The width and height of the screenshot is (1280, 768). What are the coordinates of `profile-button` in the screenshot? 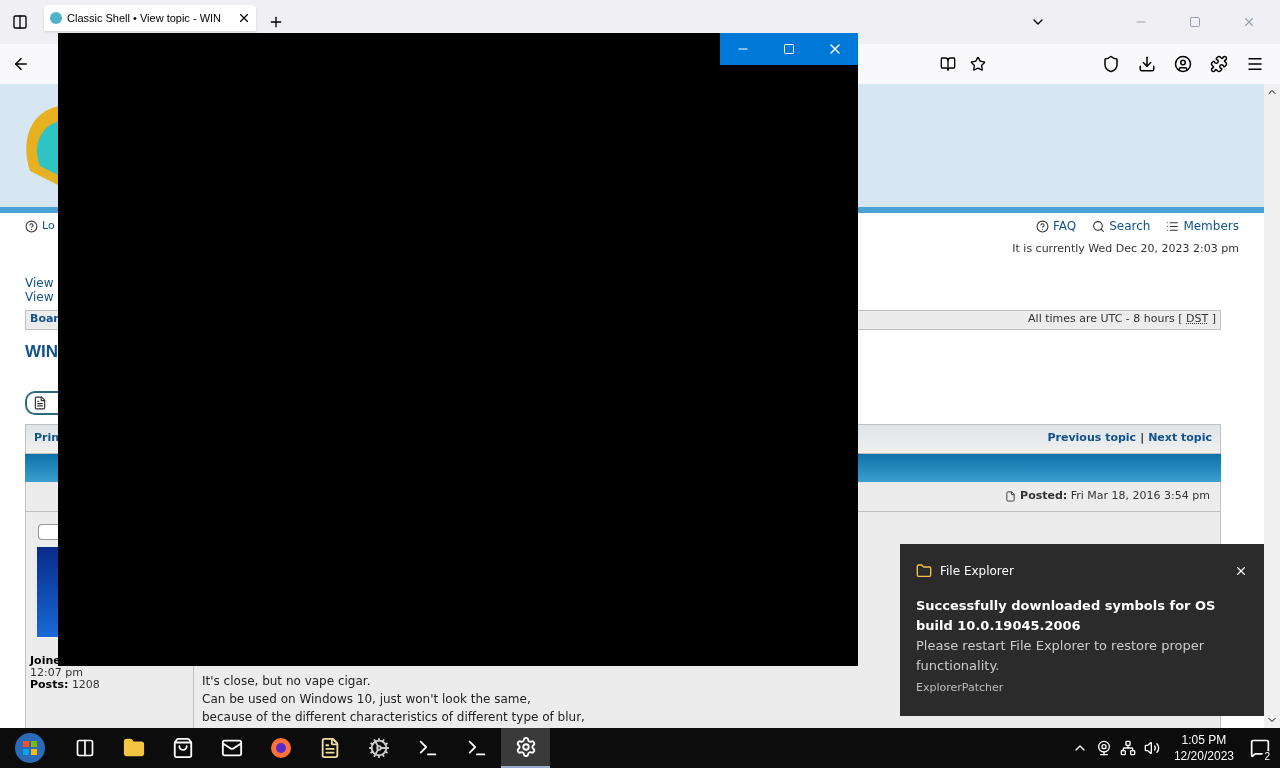 It's located at (48, 531).